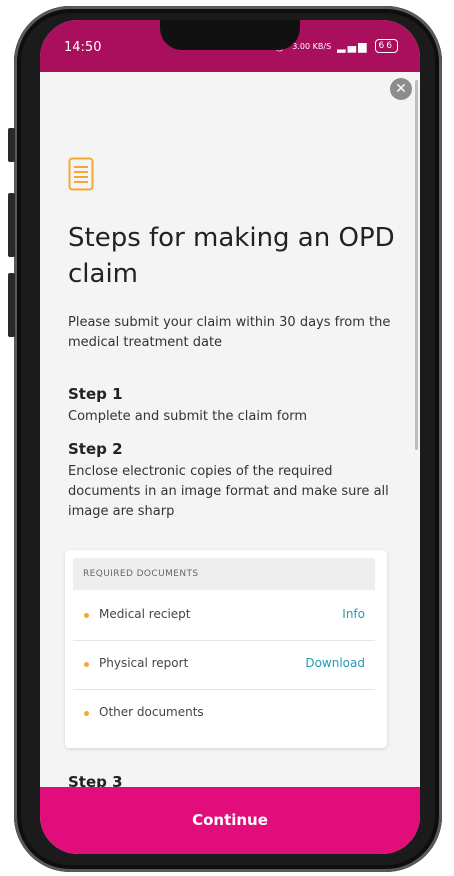  I want to click on info-link: Info, so click(353, 614).